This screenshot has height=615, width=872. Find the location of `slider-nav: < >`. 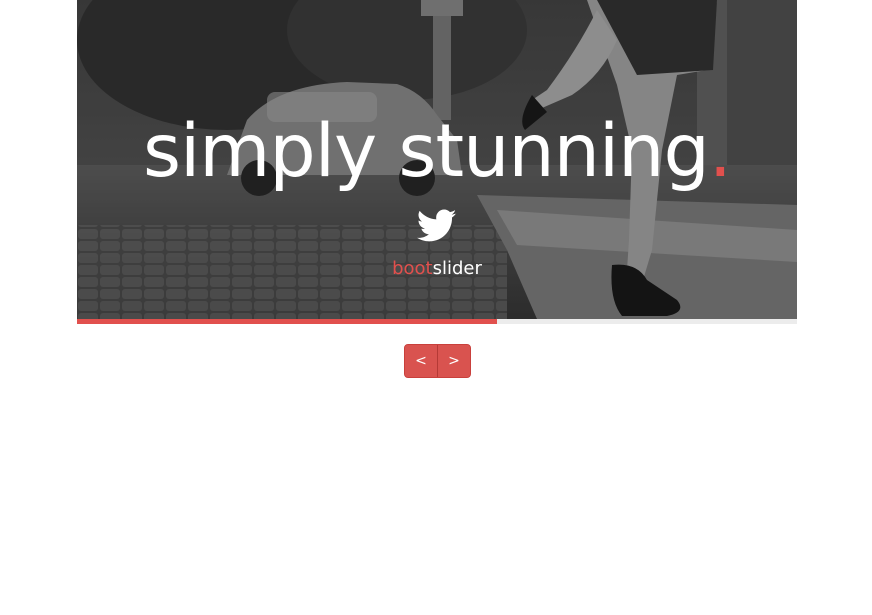

slider-nav: < > is located at coordinates (437, 361).